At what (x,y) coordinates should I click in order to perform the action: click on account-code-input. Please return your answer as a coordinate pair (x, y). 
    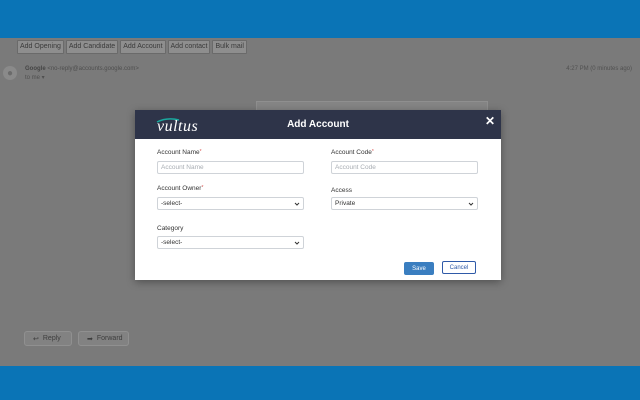
    Looking at the image, I should click on (404, 167).